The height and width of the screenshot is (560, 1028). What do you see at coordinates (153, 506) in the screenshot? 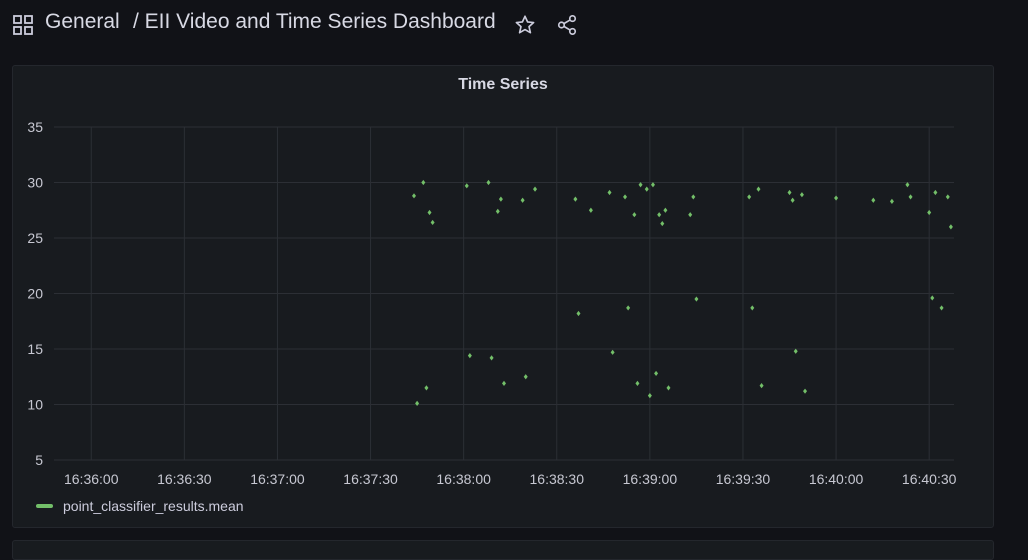
I see `legend-label: point_classifier_results.mean` at bounding box center [153, 506].